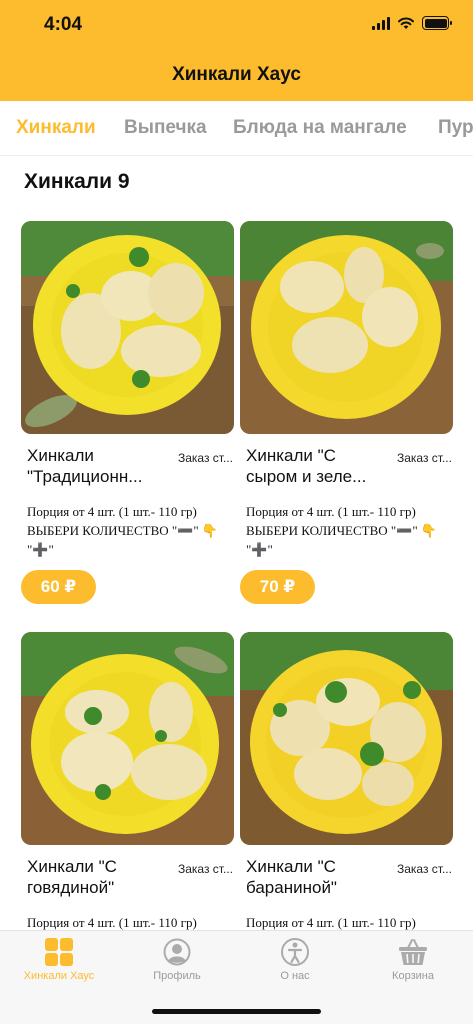 The width and height of the screenshot is (473, 1024). I want to click on battery-icon, so click(437, 23).